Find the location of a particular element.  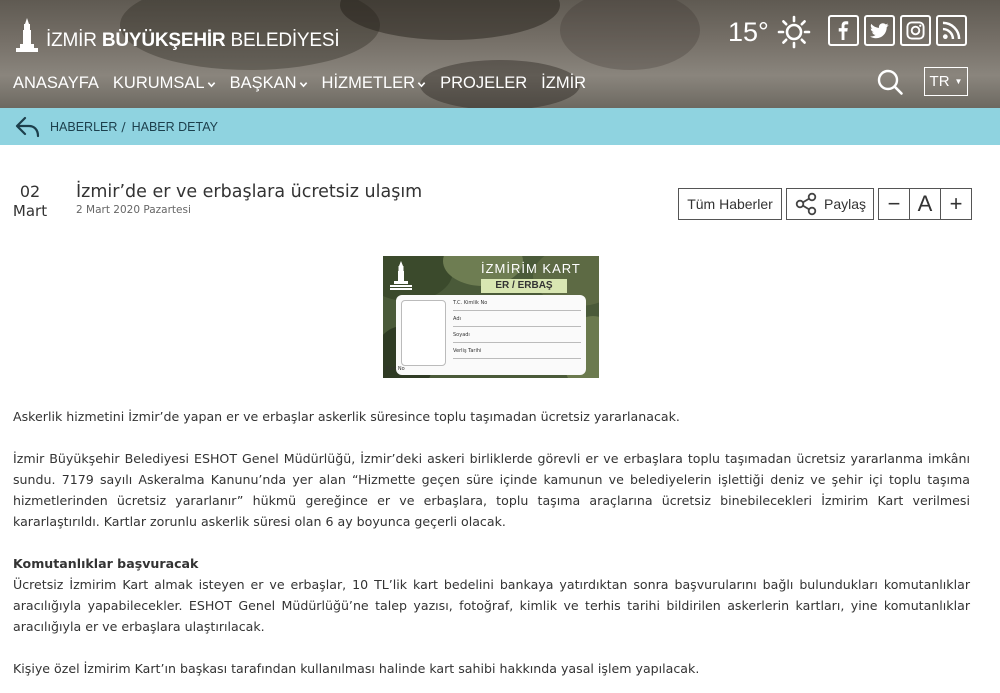

font-increase-button: + is located at coordinates (956, 204).